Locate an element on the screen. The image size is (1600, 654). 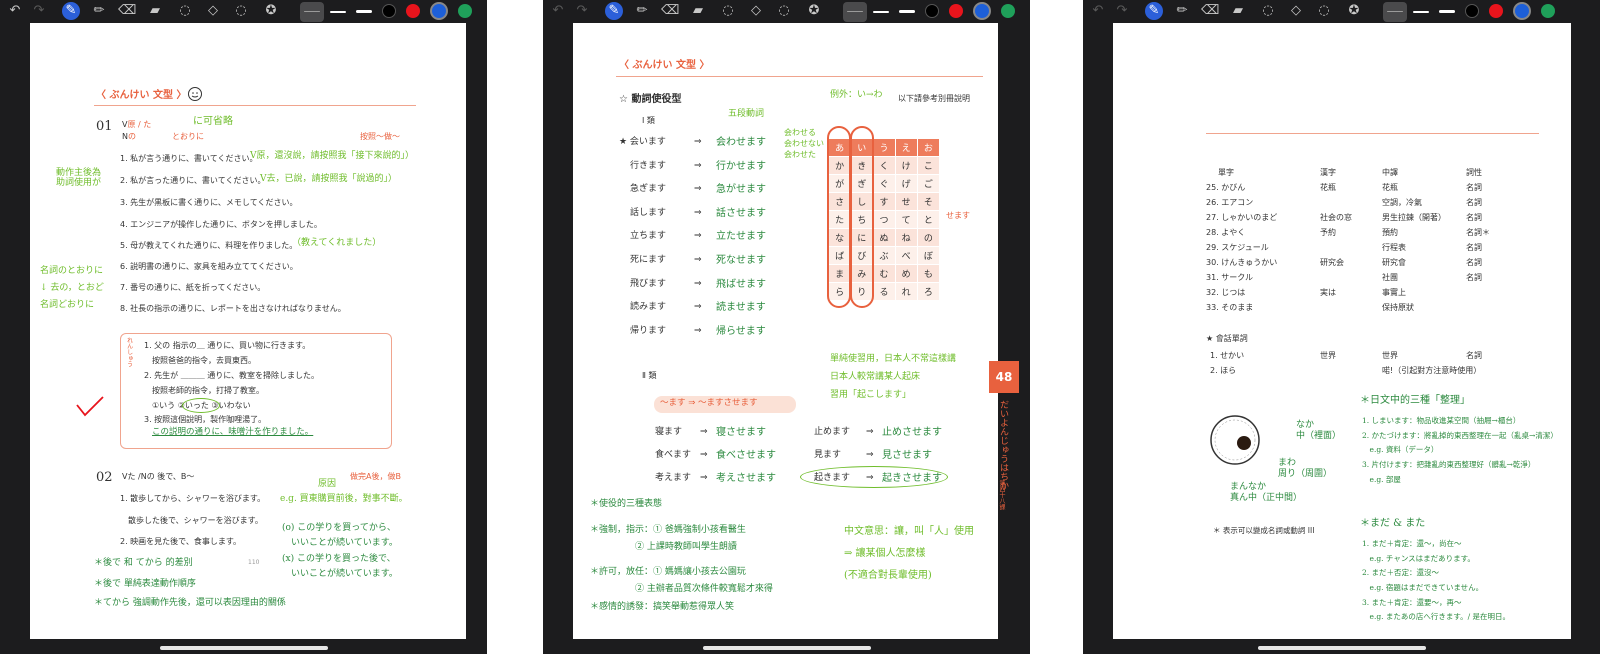
vocab-cell: 名詞 is located at coordinates (1474, 217).